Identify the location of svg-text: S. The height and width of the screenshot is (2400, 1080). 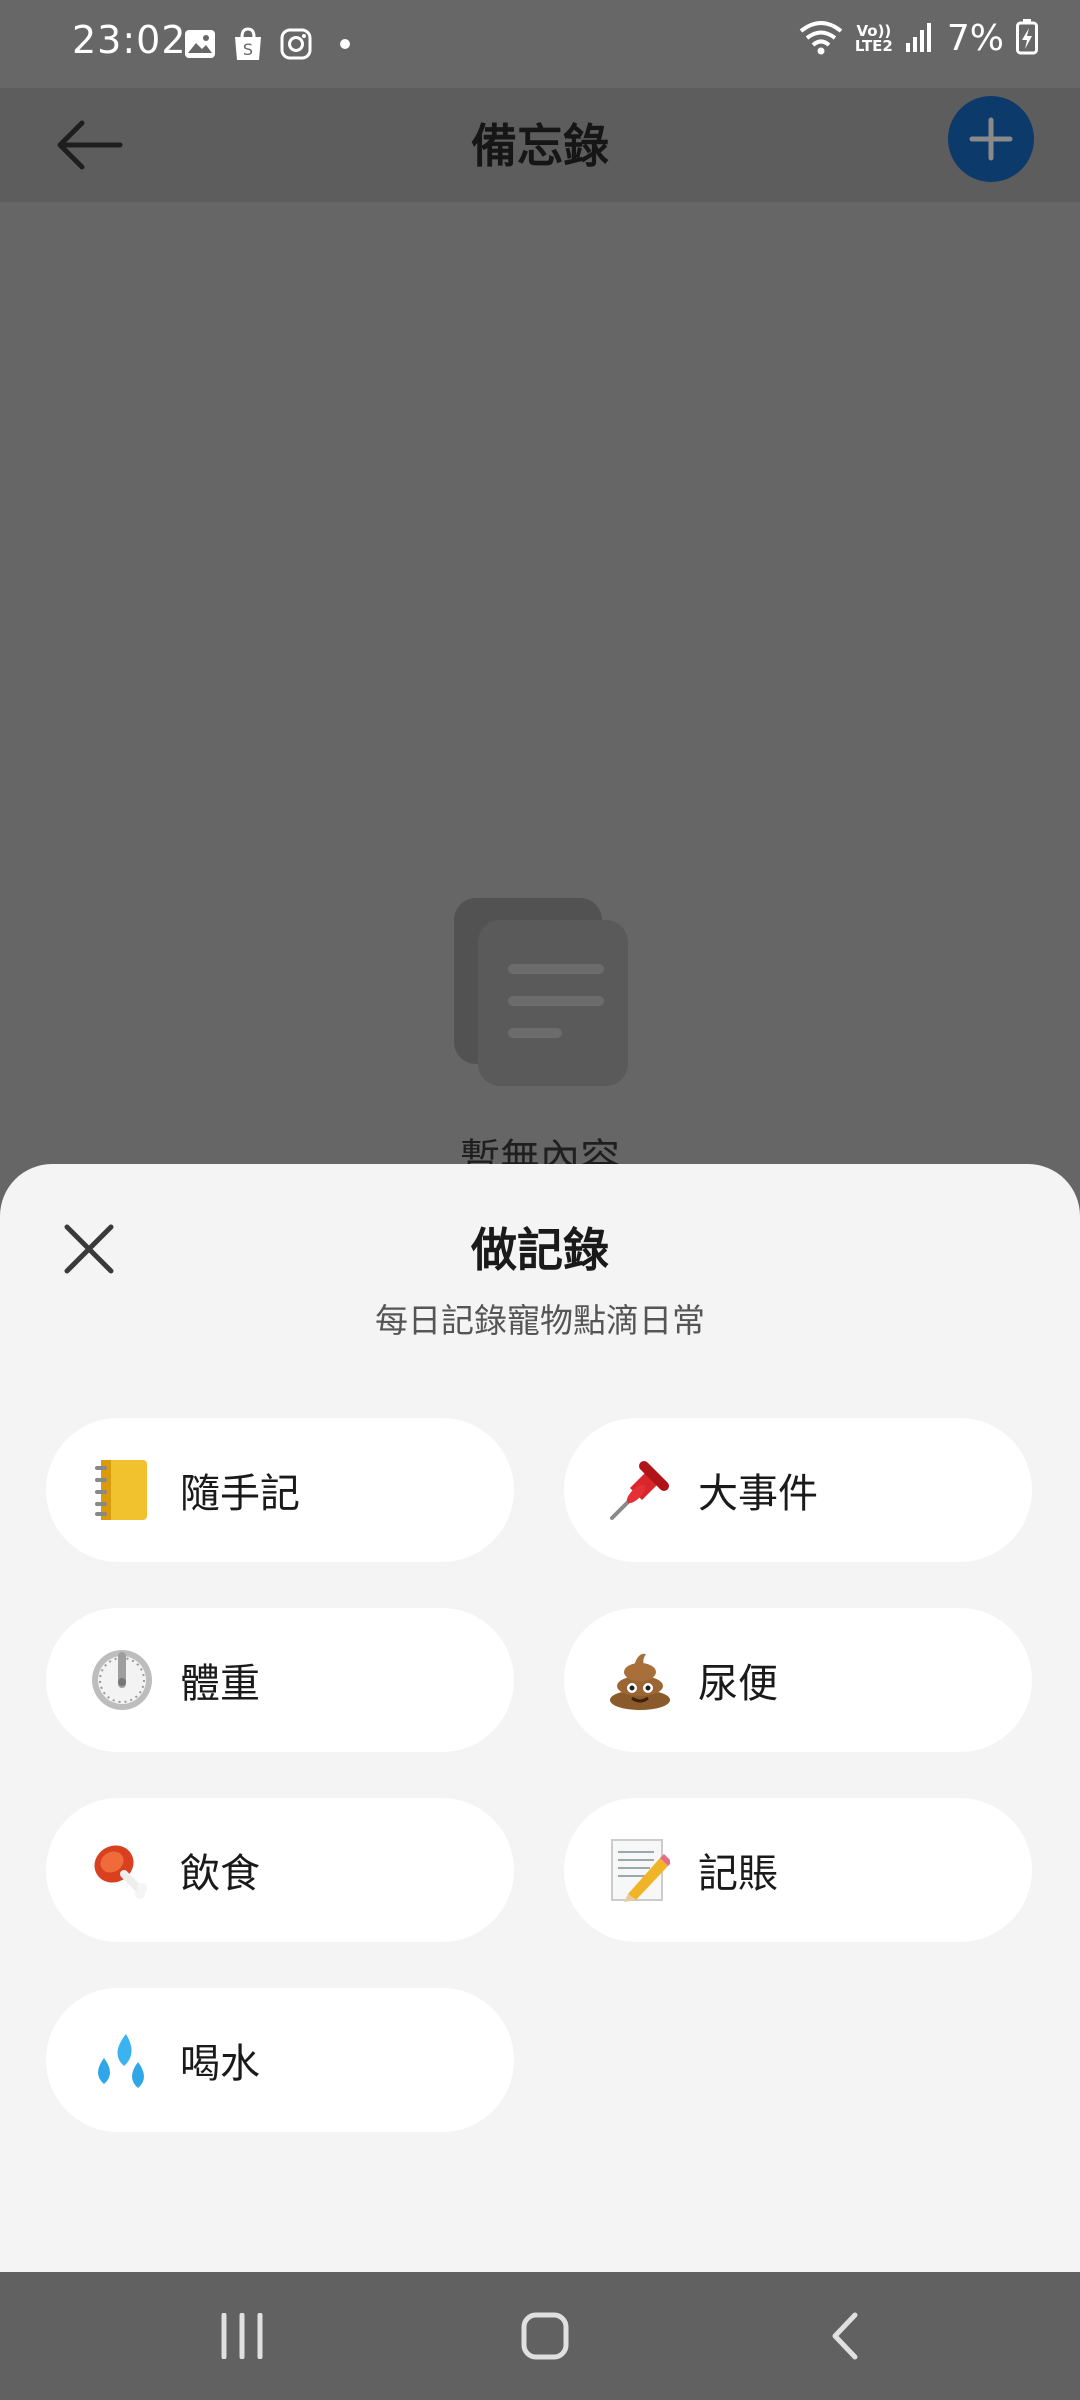
(248, 49).